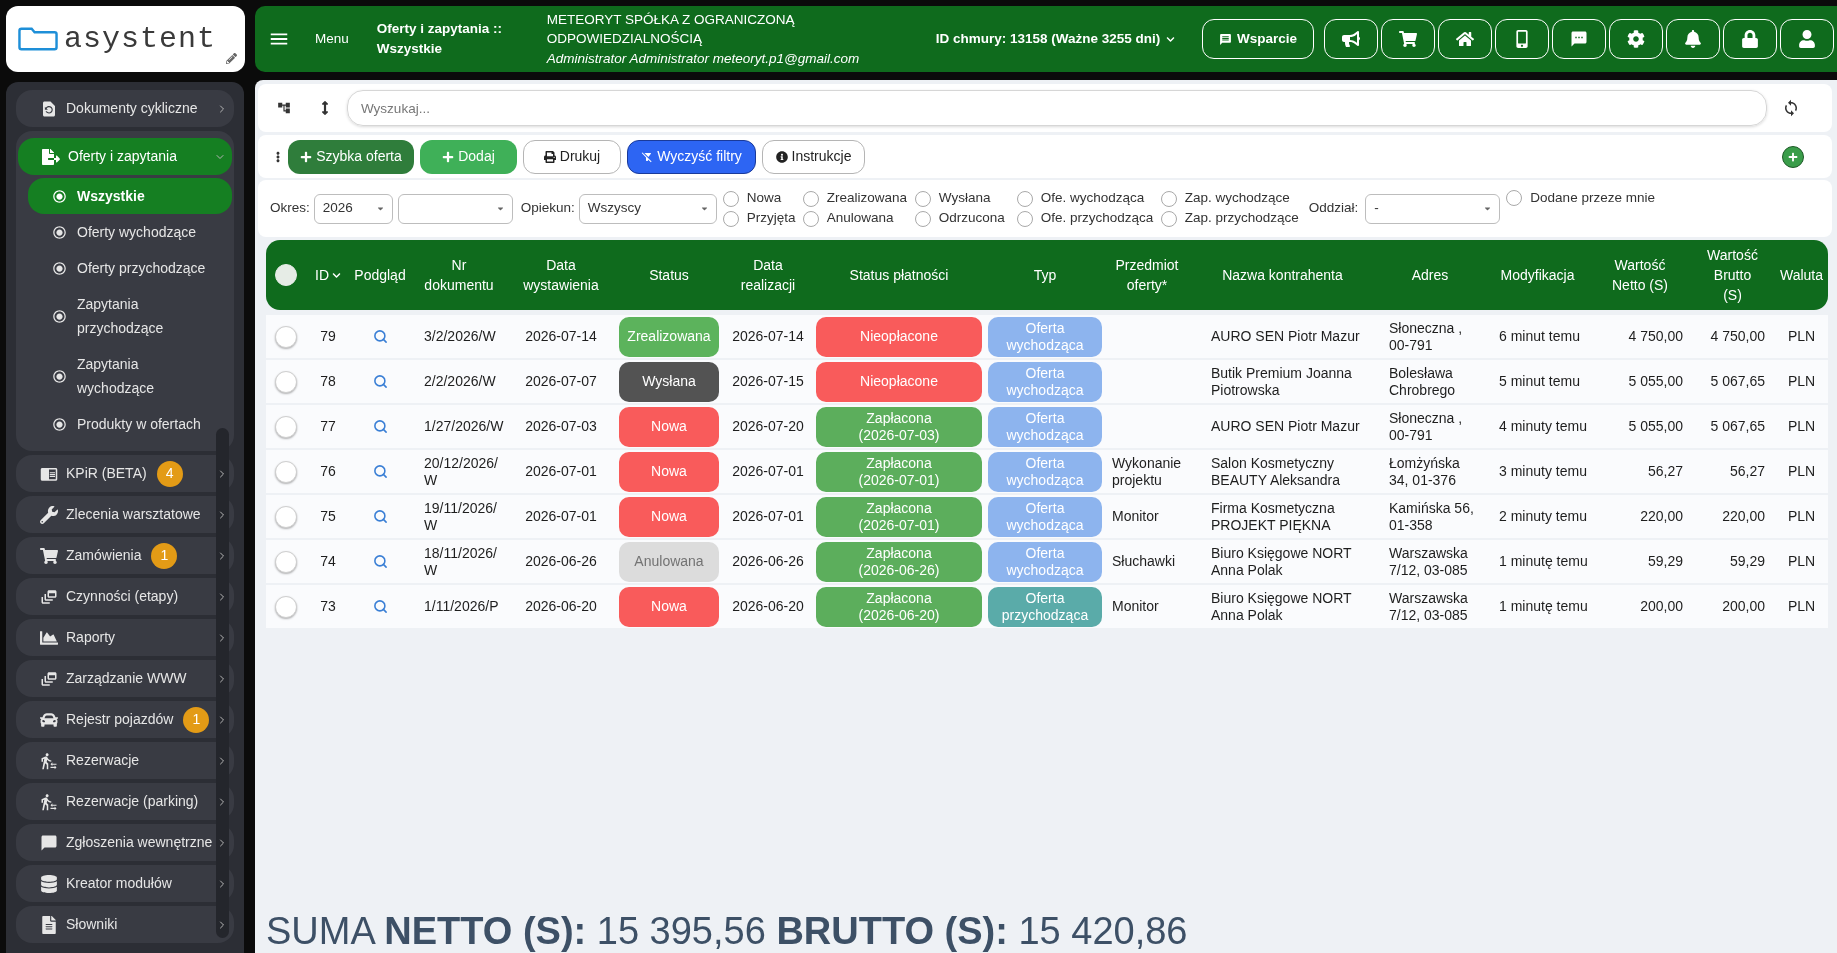  I want to click on column-header: Modyfikacja, so click(1537, 275).